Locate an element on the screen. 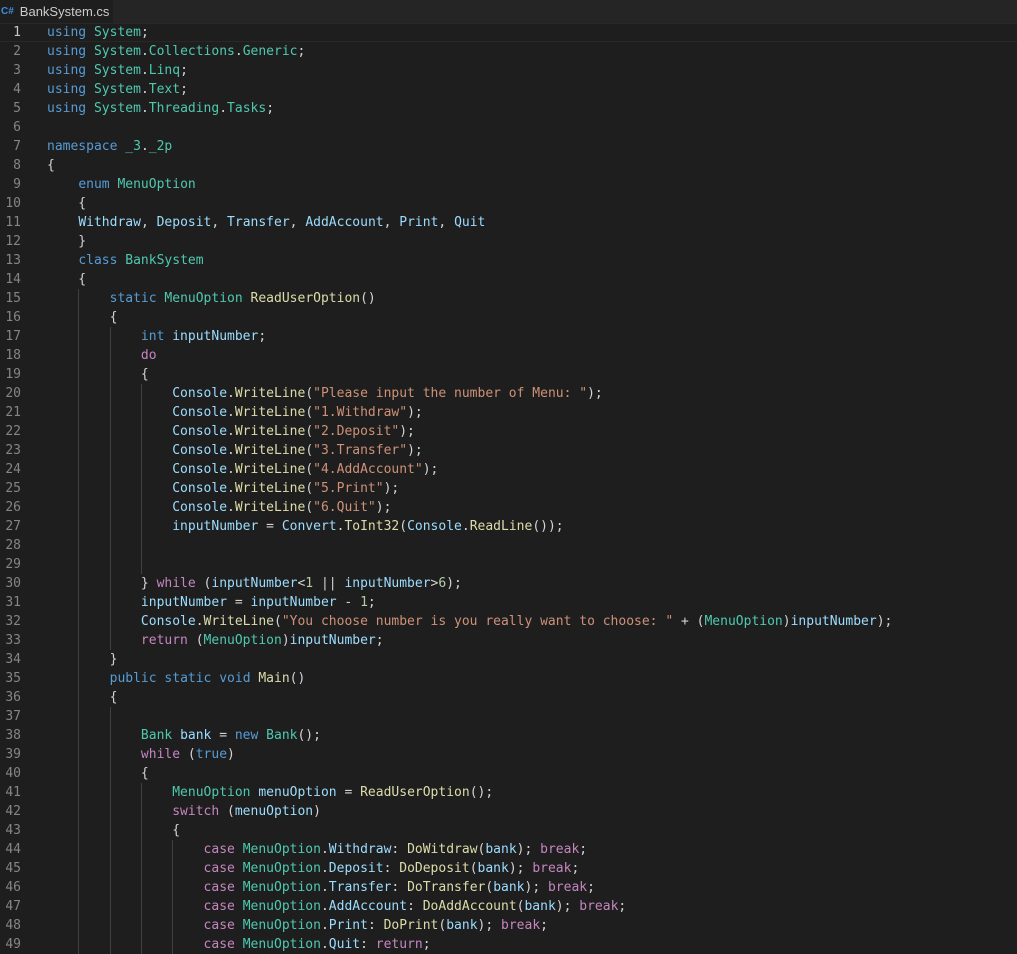 The width and height of the screenshot is (1017, 954). code-token: Main is located at coordinates (274, 678).